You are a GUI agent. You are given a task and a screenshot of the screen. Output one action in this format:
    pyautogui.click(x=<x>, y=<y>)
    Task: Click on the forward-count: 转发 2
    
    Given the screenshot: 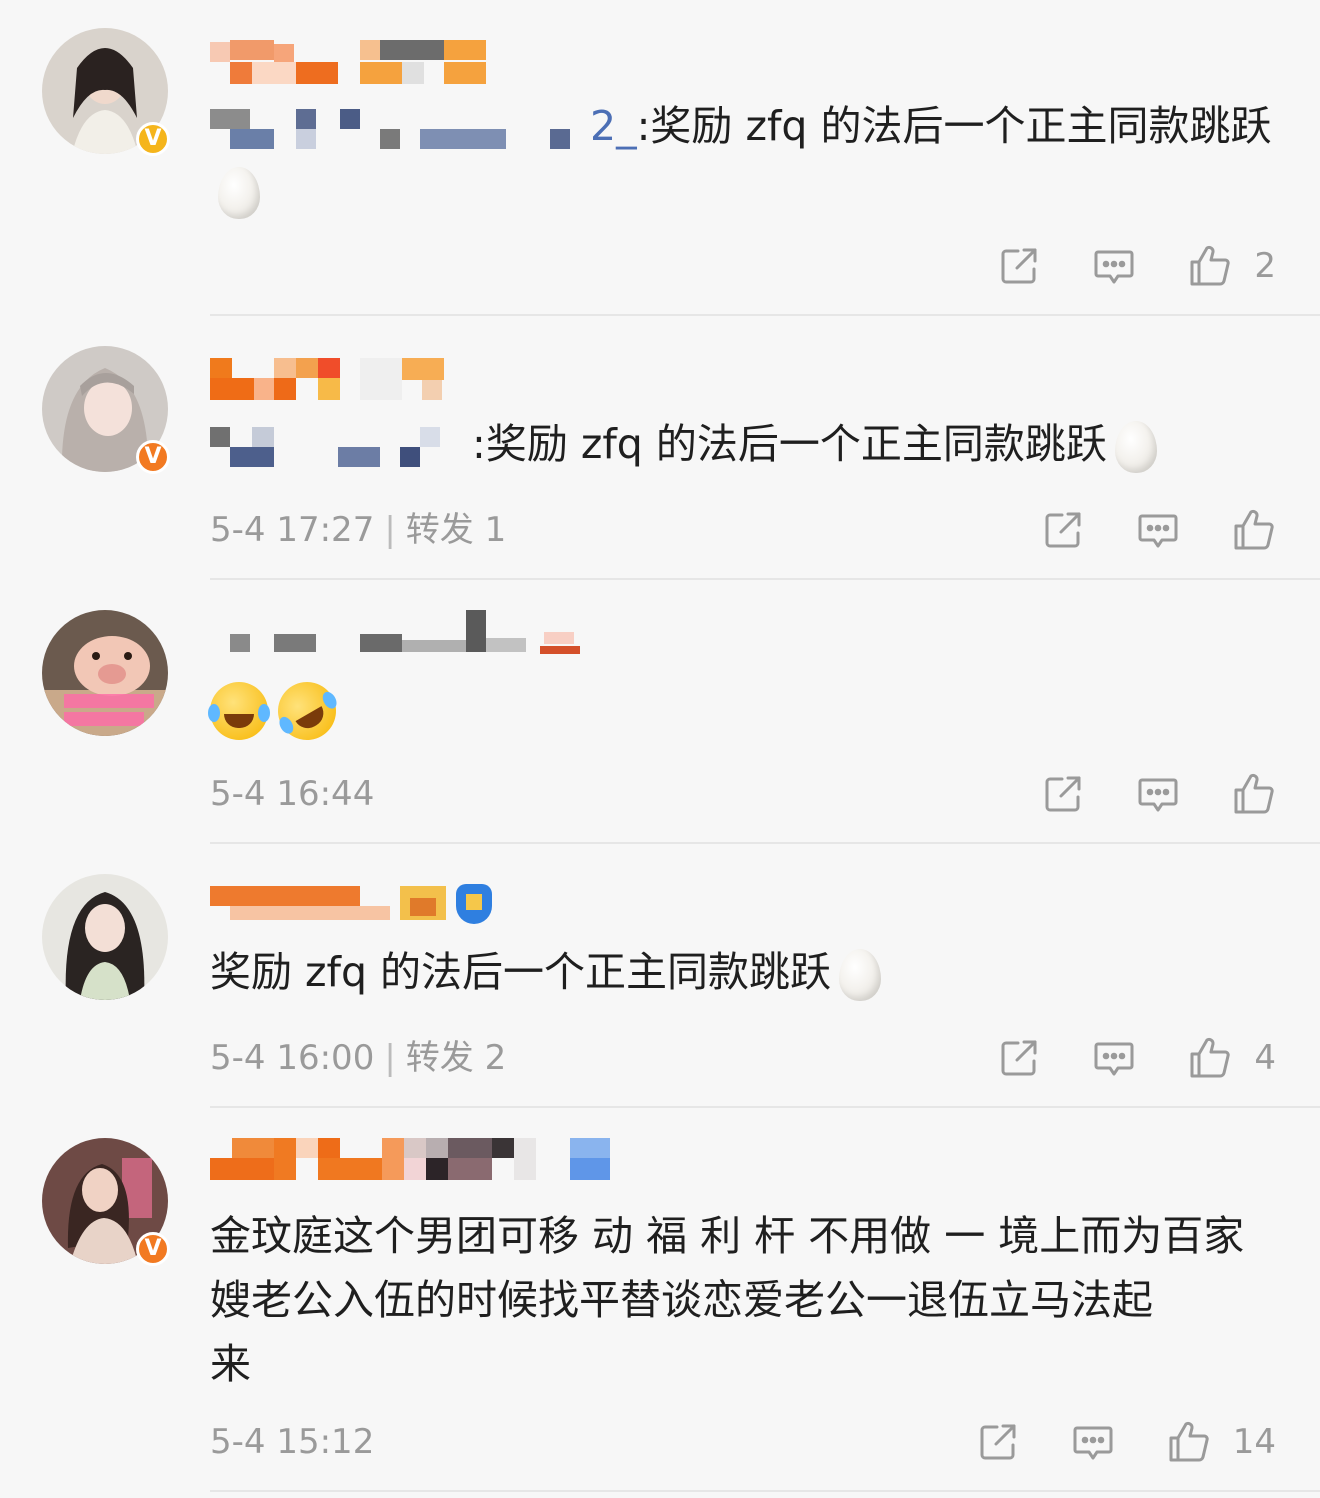 What is the action you would take?
    pyautogui.click(x=456, y=1058)
    